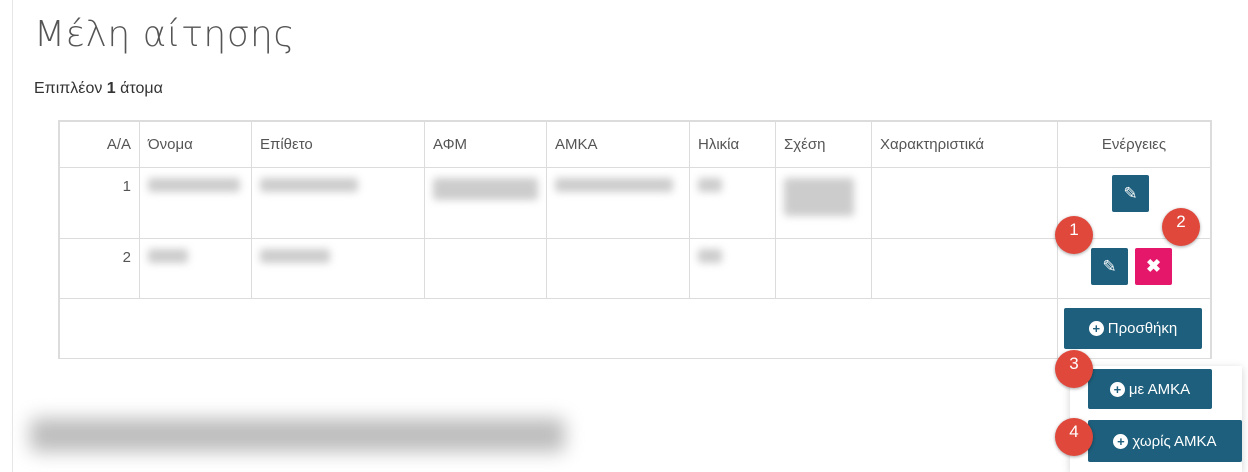 This screenshot has width=1248, height=472. Describe the element at coordinates (485, 144) in the screenshot. I see `header-afm: ΑΦΜ` at that location.